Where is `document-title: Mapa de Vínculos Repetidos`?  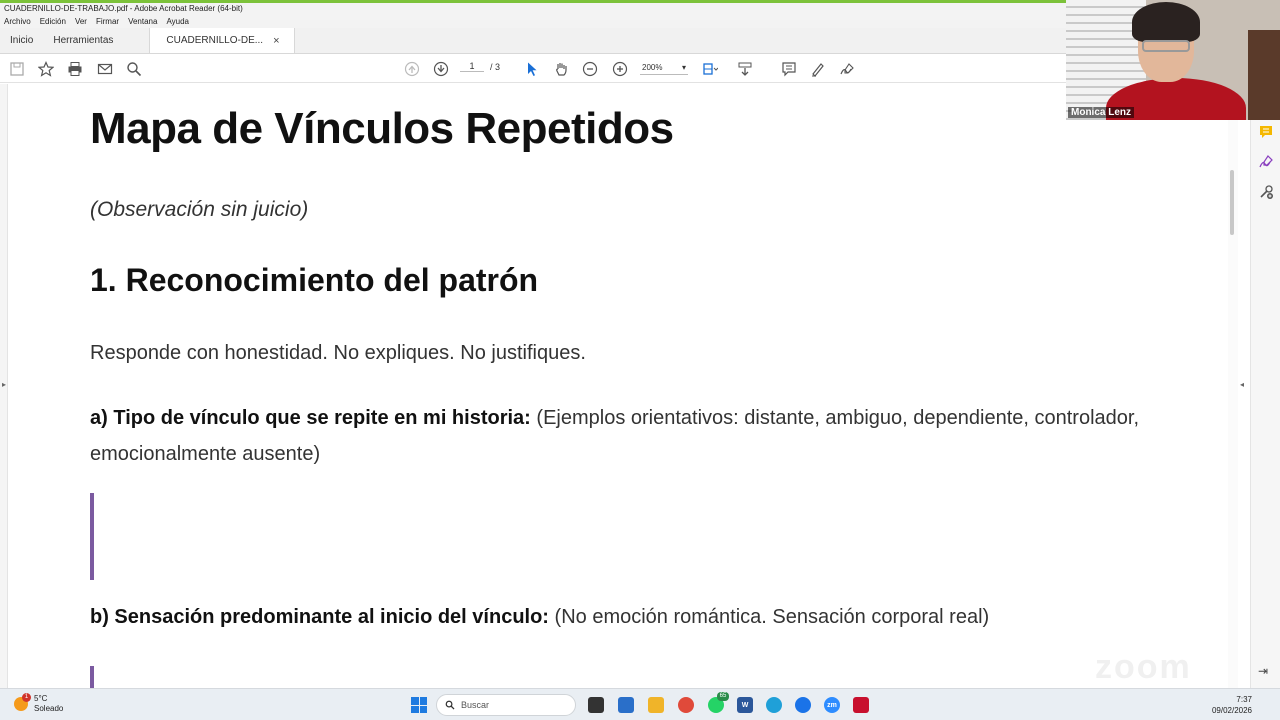
document-title: Mapa de Vínculos Repetidos is located at coordinates (382, 128).